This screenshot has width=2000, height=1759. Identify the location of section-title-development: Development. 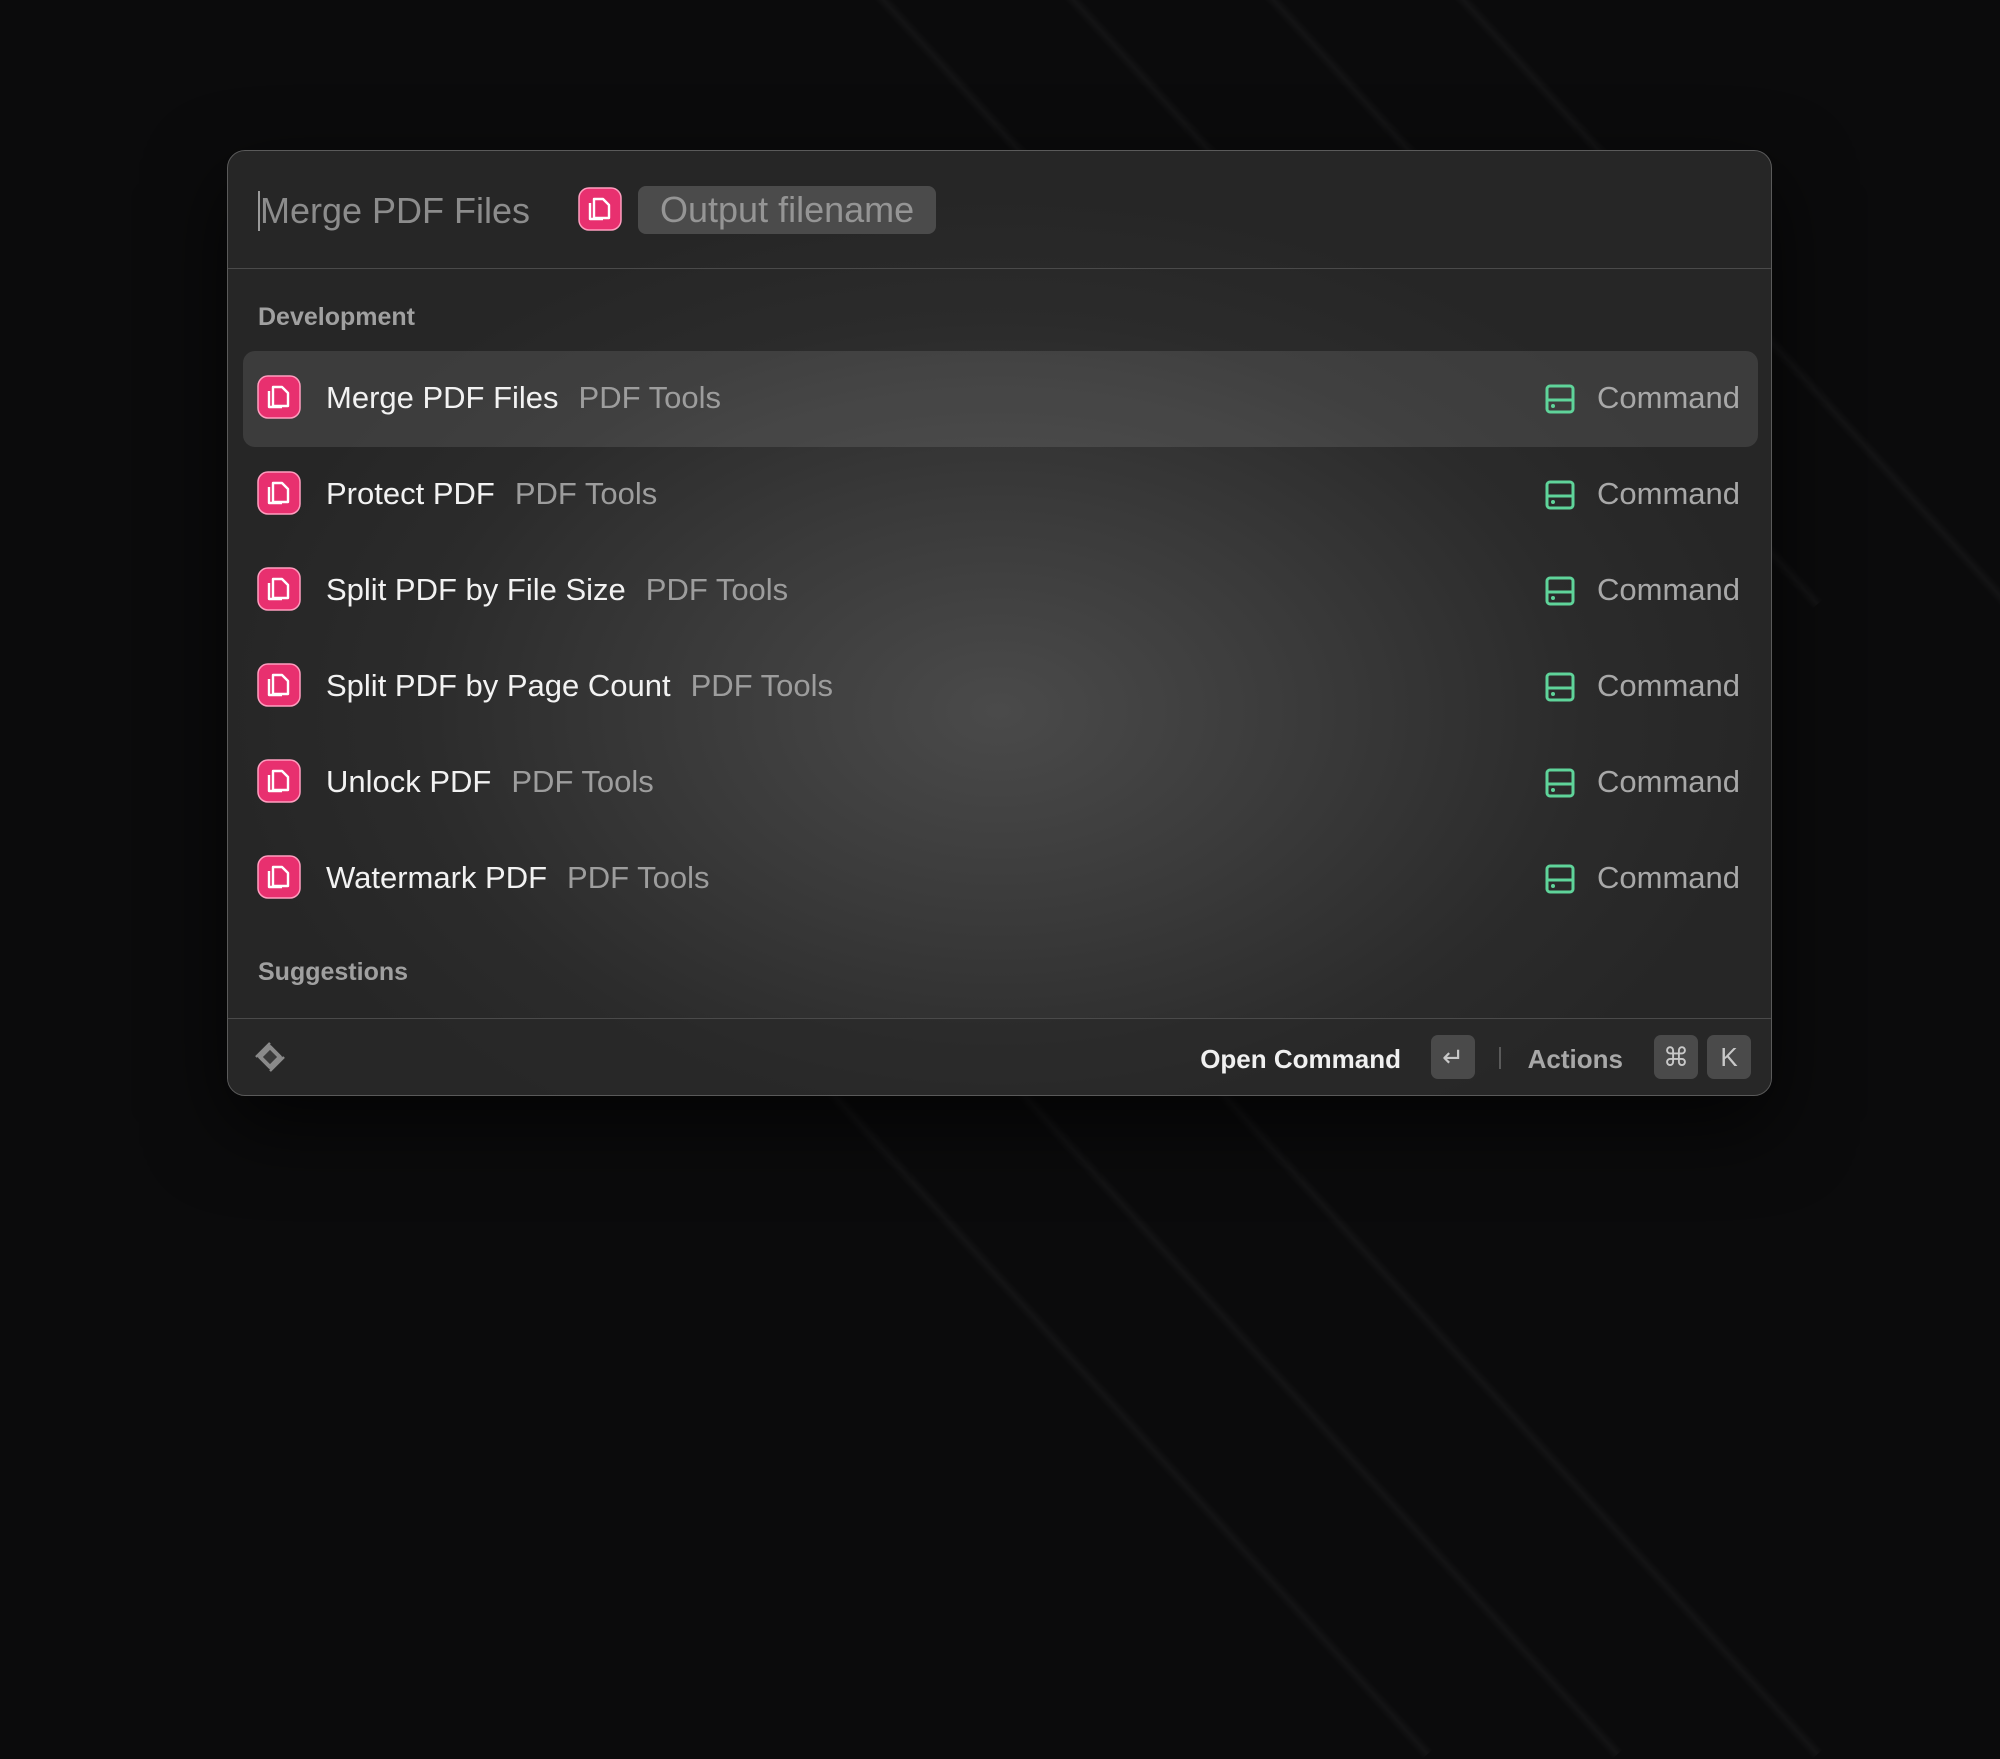
(336, 317).